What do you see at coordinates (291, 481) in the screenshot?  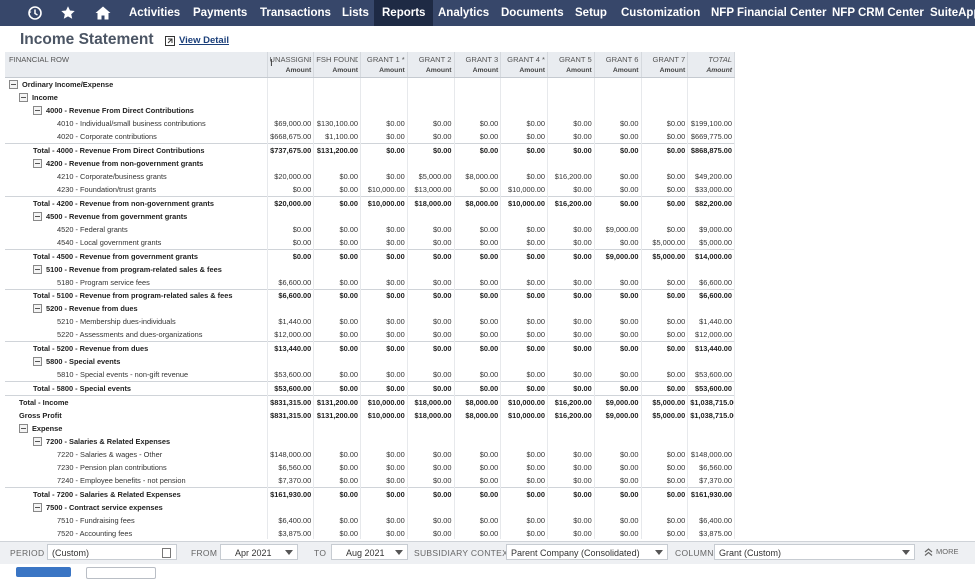 I see `amount-cell: $7,370.00` at bounding box center [291, 481].